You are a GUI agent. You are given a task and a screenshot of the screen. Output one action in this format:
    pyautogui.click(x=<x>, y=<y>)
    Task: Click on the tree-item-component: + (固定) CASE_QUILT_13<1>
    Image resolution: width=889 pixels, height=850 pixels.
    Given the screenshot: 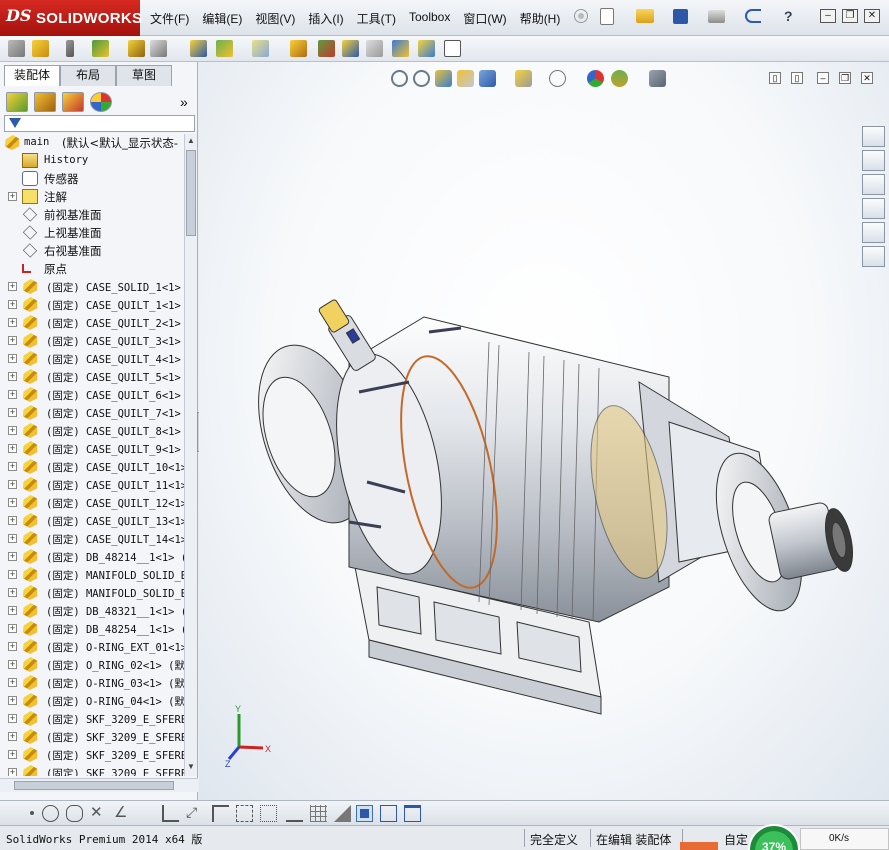 What is the action you would take?
    pyautogui.click(x=92, y=521)
    